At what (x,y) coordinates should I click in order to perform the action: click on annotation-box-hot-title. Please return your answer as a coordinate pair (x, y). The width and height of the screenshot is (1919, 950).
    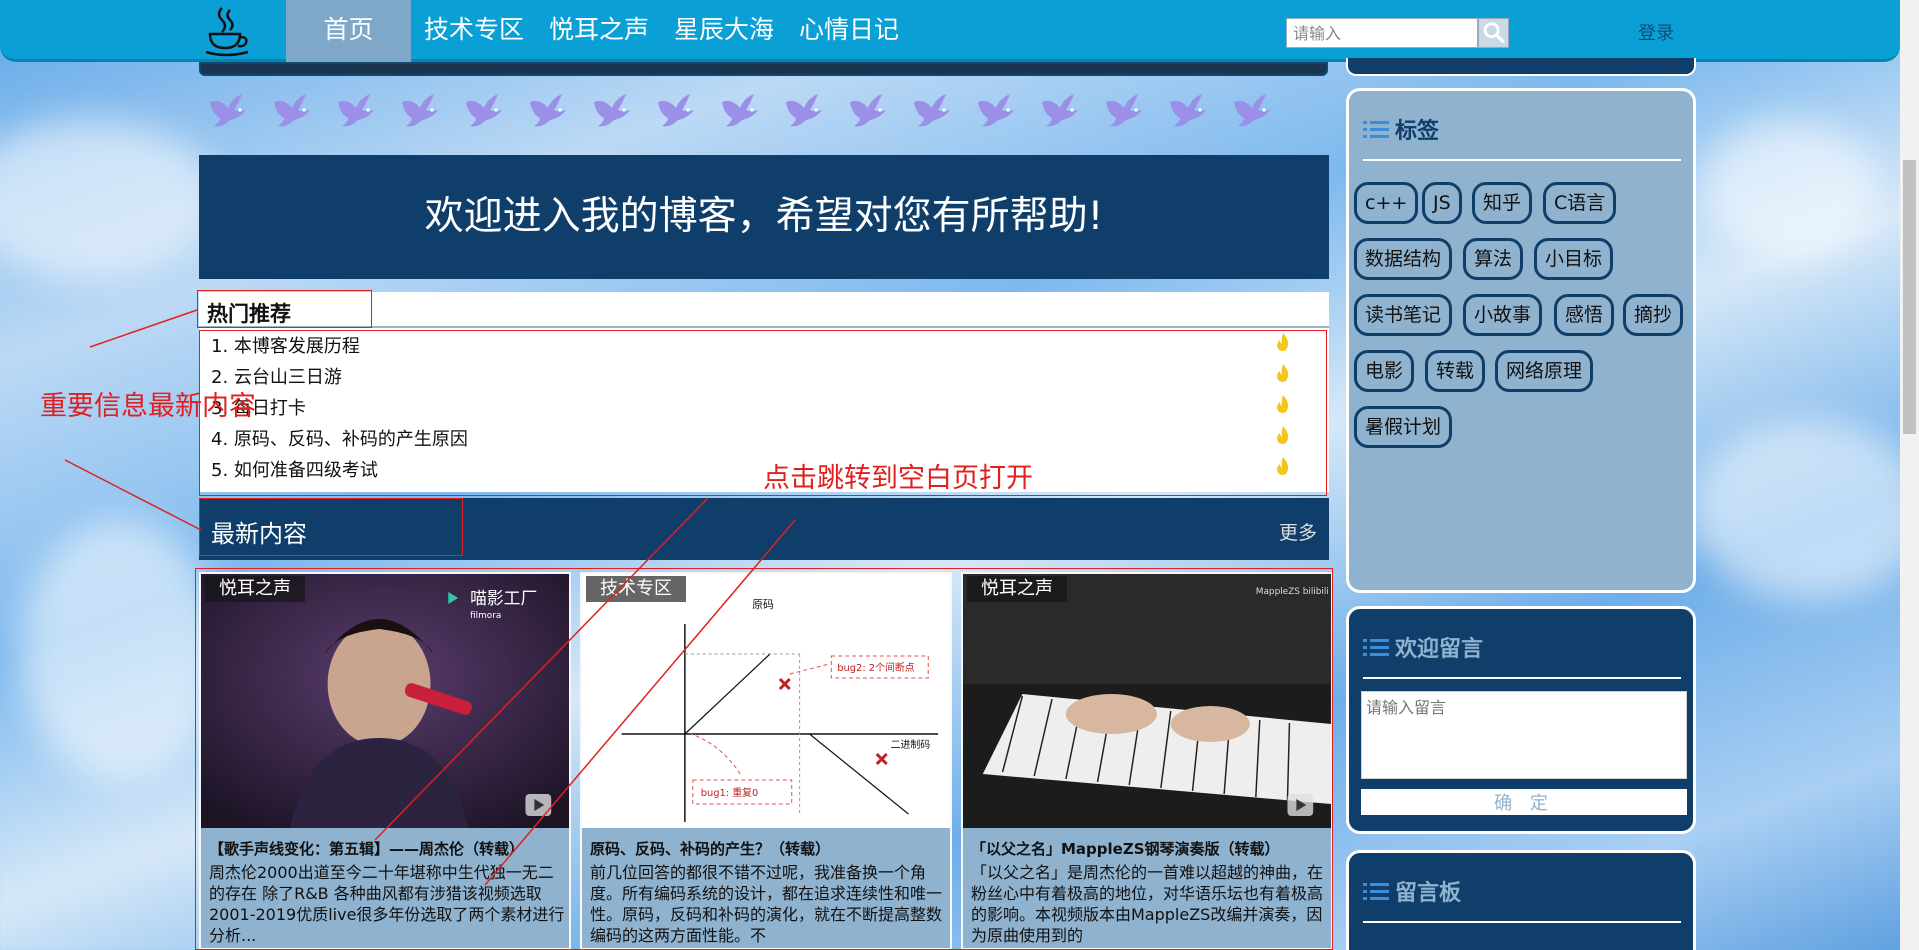
    Looking at the image, I should click on (284, 309).